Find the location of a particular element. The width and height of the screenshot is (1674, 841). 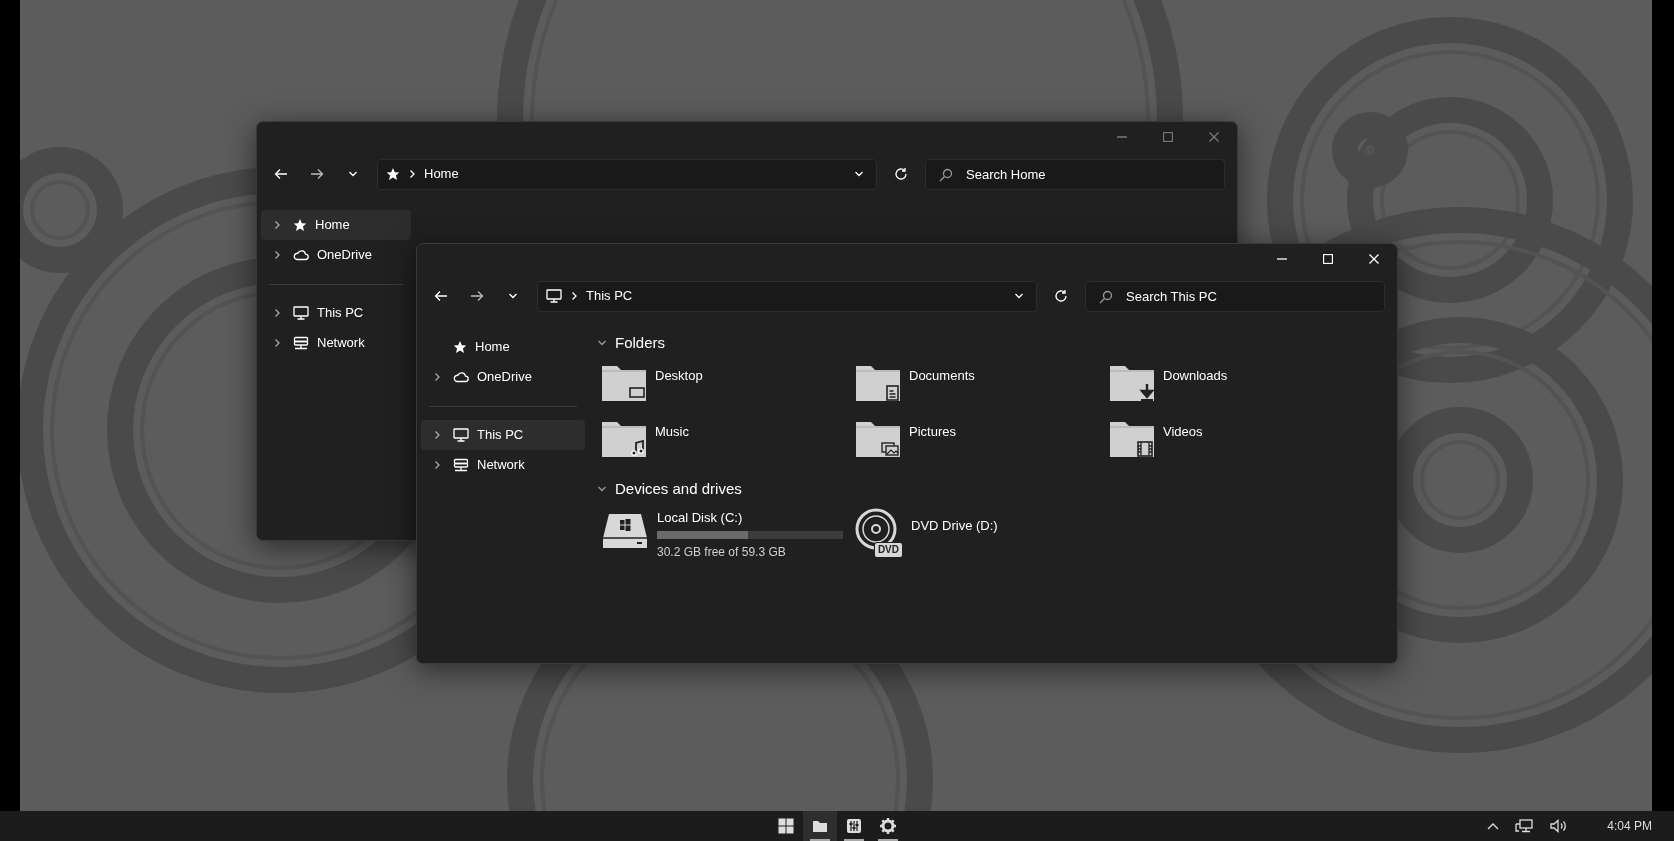

folder-item: Music is located at coordinates (728, 443).